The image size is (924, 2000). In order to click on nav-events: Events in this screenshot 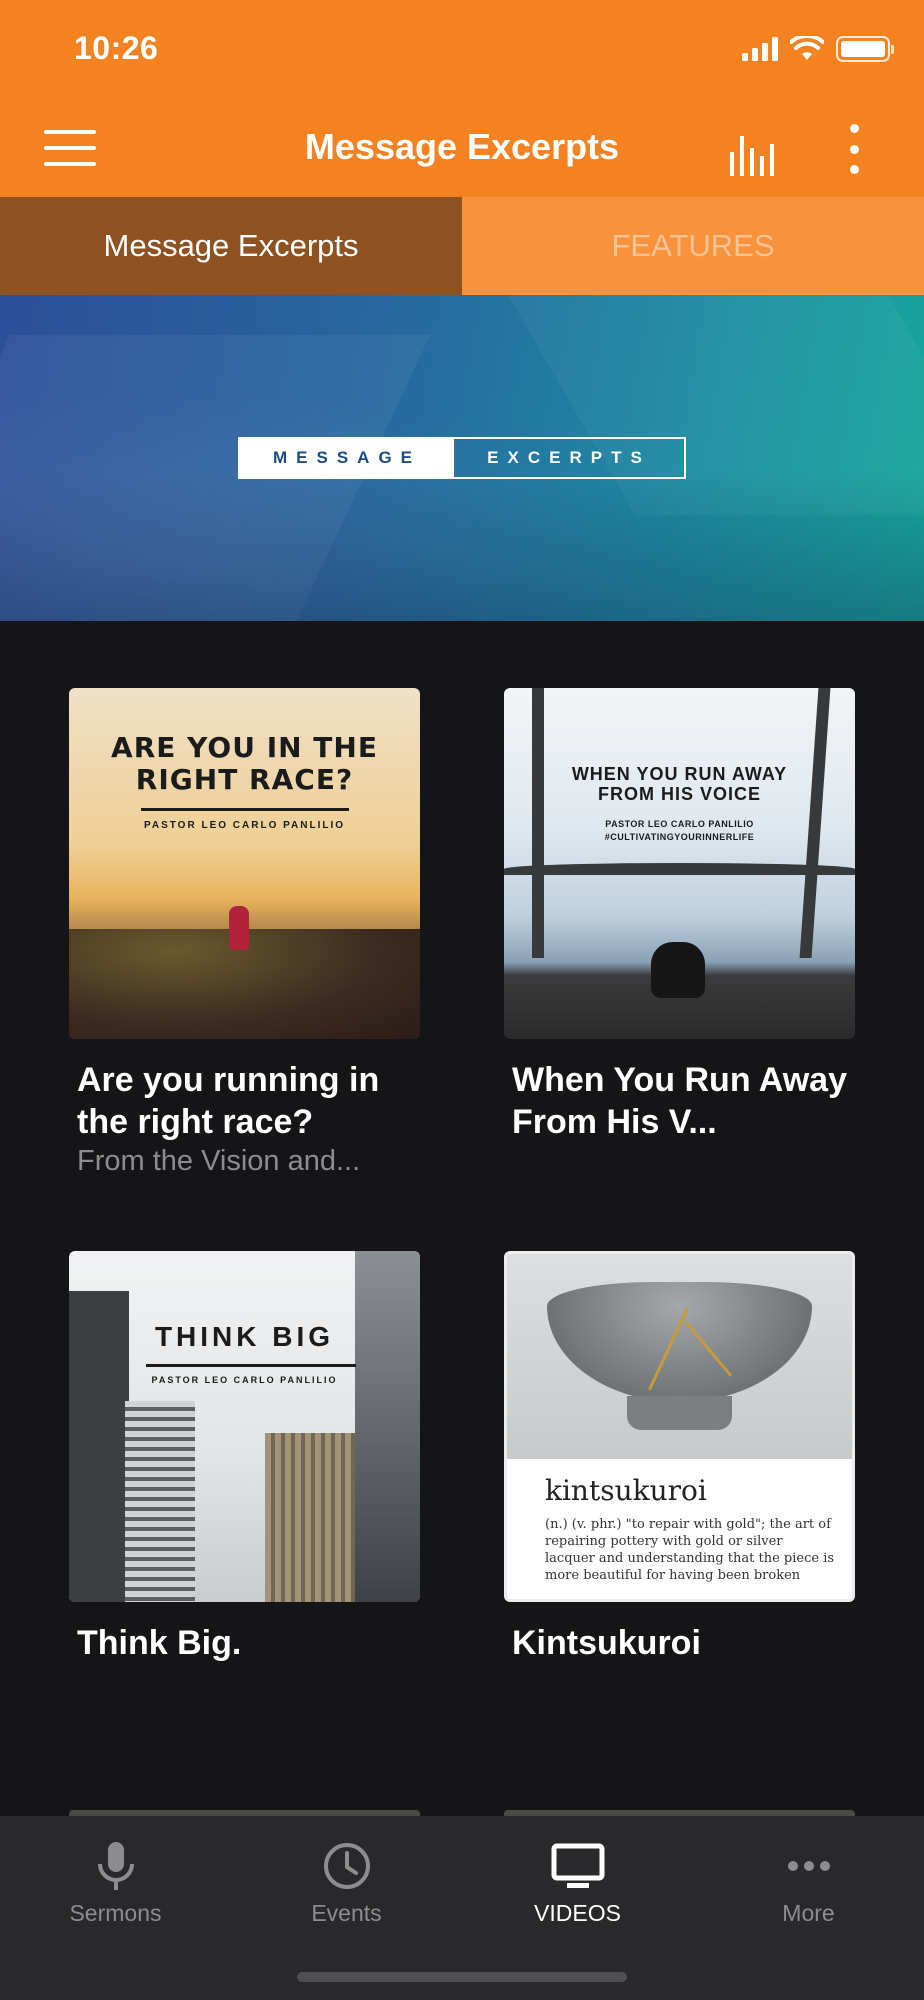, I will do `click(346, 1891)`.